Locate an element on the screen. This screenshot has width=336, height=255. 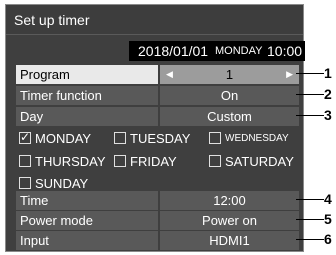
callout-1: 1 is located at coordinates (328, 73).